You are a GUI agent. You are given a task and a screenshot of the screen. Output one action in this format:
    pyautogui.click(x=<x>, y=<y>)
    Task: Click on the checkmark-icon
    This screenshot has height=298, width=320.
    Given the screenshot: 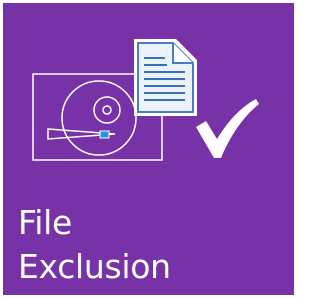 What is the action you would take?
    pyautogui.click(x=227, y=128)
    